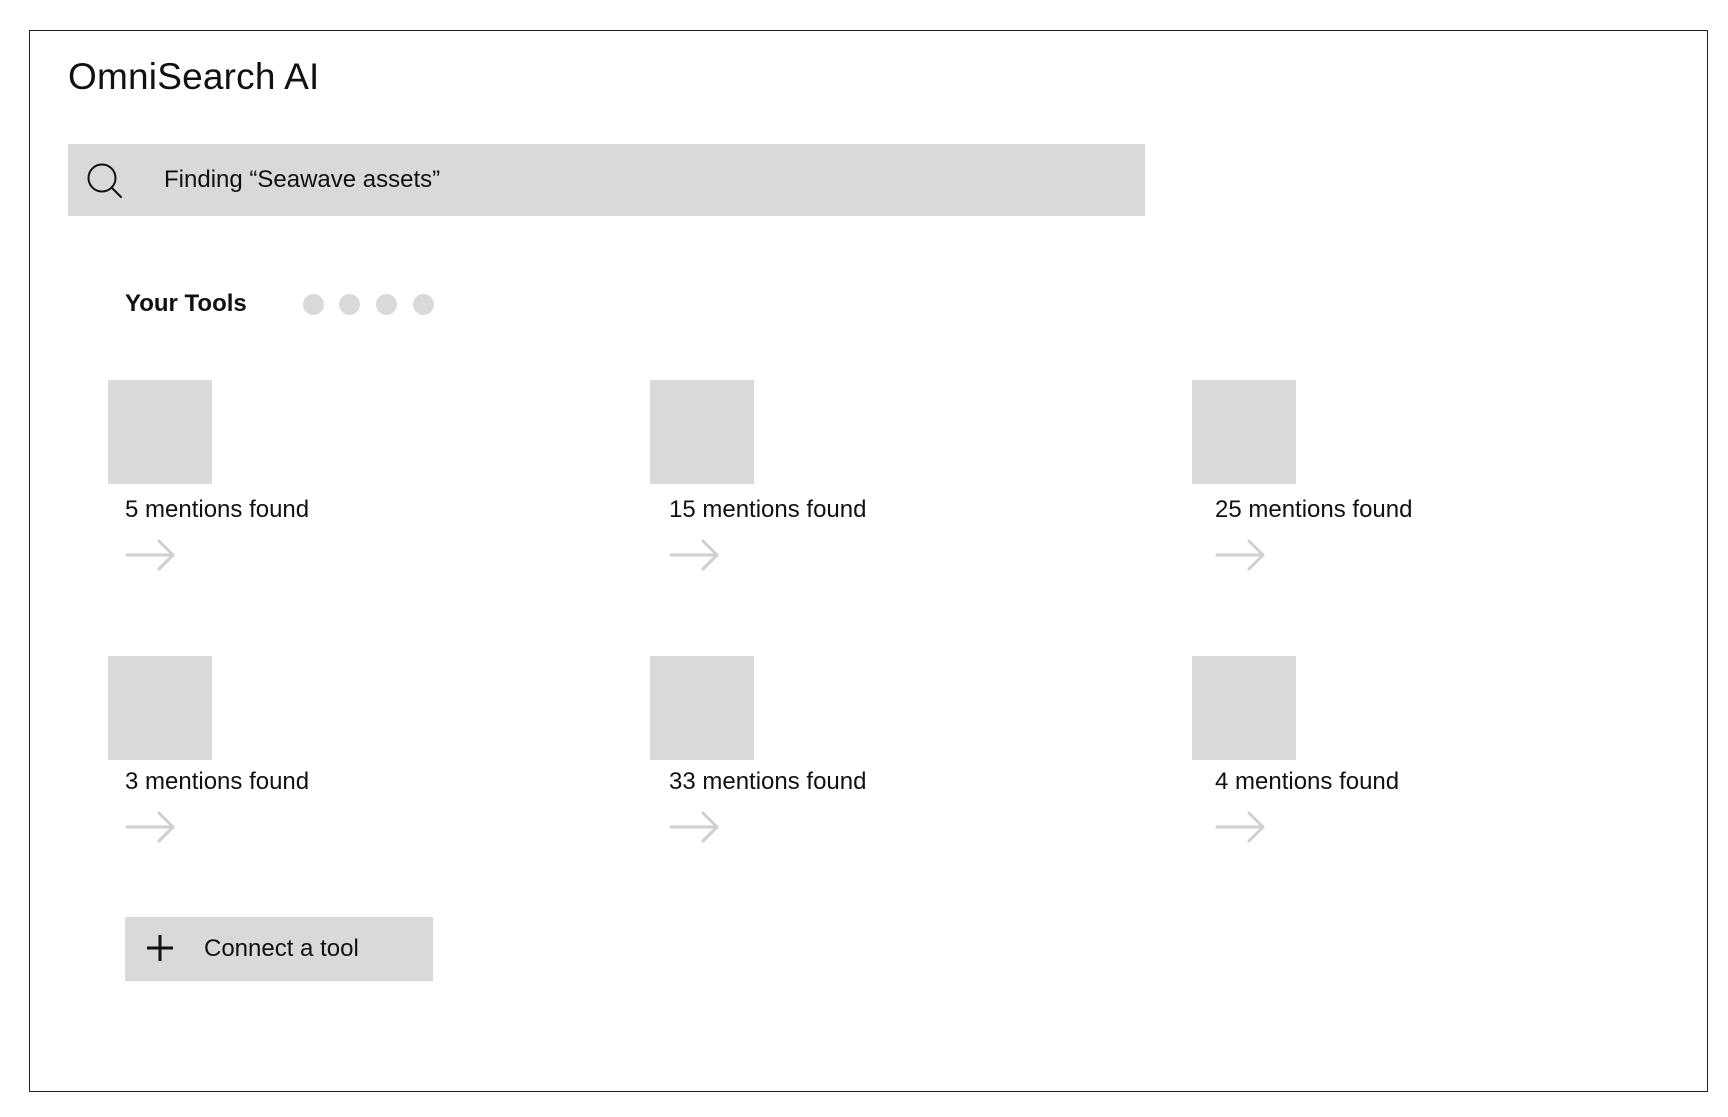 The image size is (1728, 1117). I want to click on tool-card: 4 mentions found, so click(1432, 756).